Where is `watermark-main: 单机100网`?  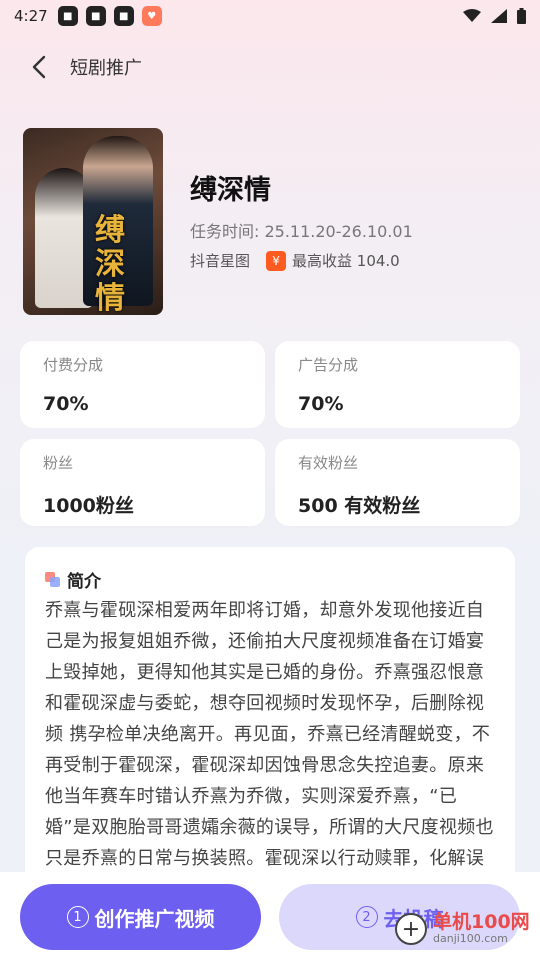 watermark-main: 单机100网 is located at coordinates (481, 922).